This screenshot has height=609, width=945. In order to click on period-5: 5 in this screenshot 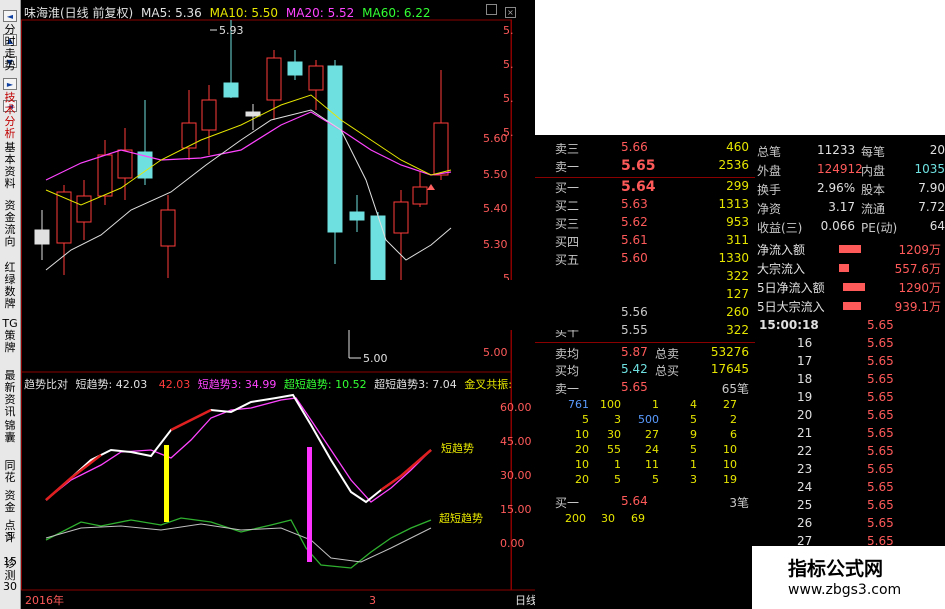, I will do `click(10, 536)`.